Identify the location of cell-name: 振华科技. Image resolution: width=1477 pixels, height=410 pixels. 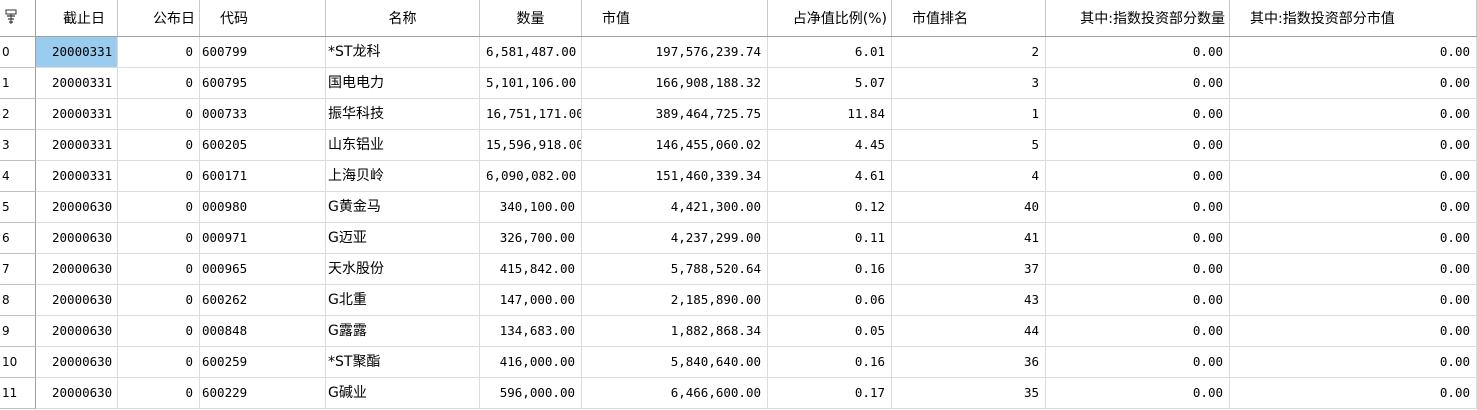
(403, 114).